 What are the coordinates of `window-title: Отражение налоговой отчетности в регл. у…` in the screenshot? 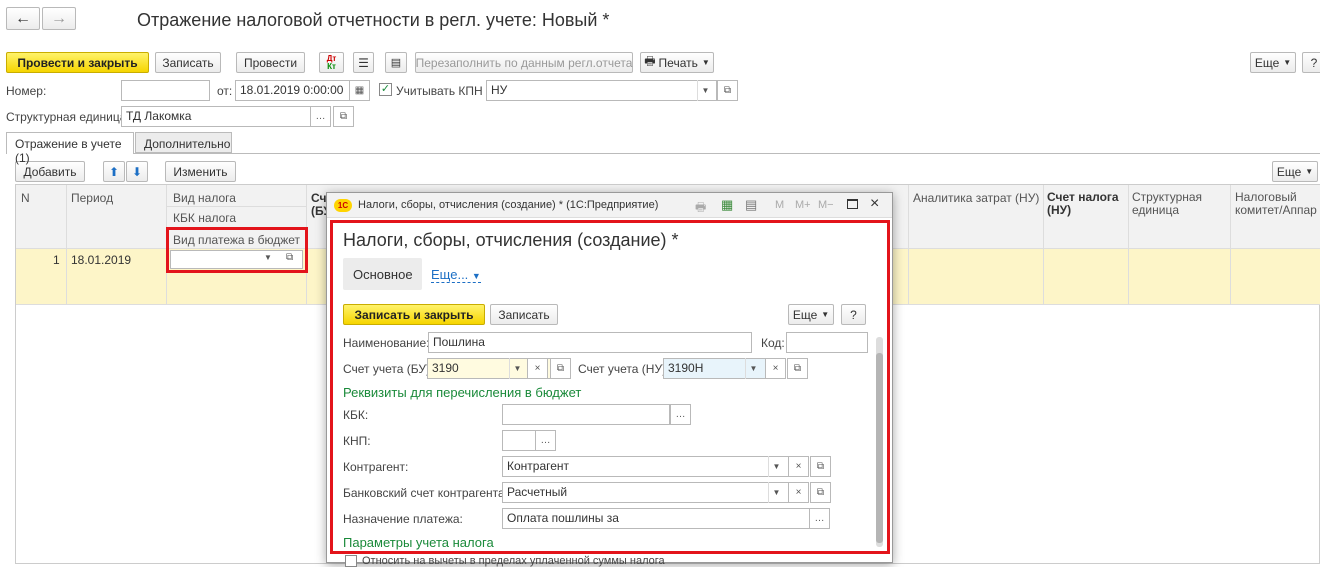 It's located at (373, 20).